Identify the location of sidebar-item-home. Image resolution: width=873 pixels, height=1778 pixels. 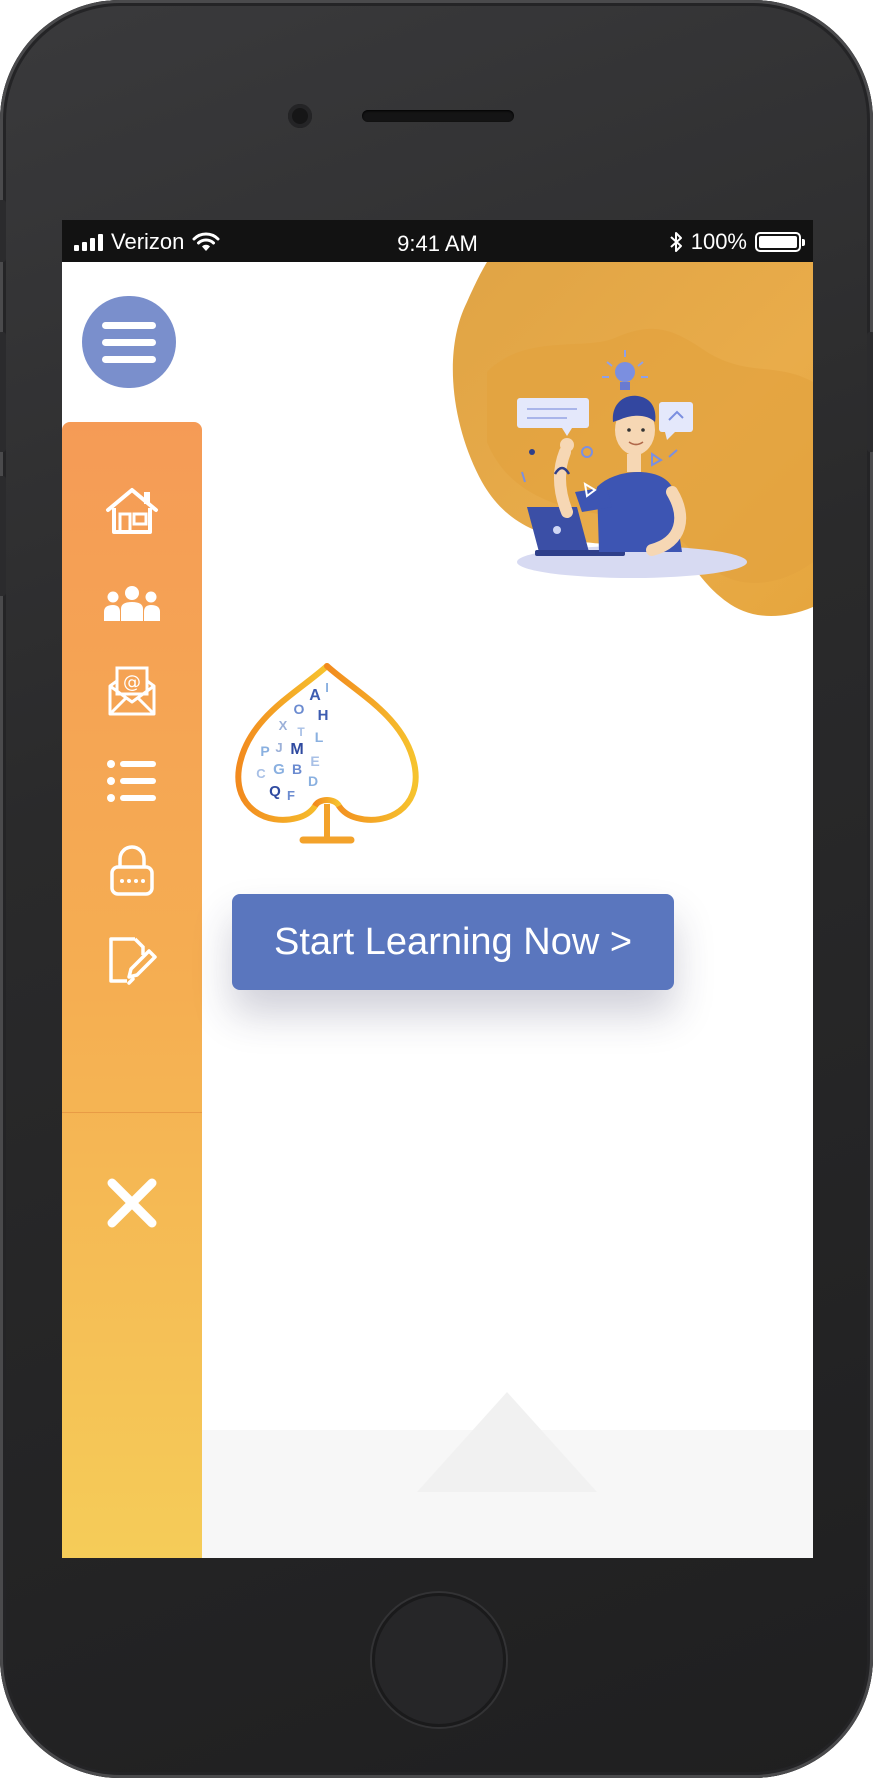
(132, 511).